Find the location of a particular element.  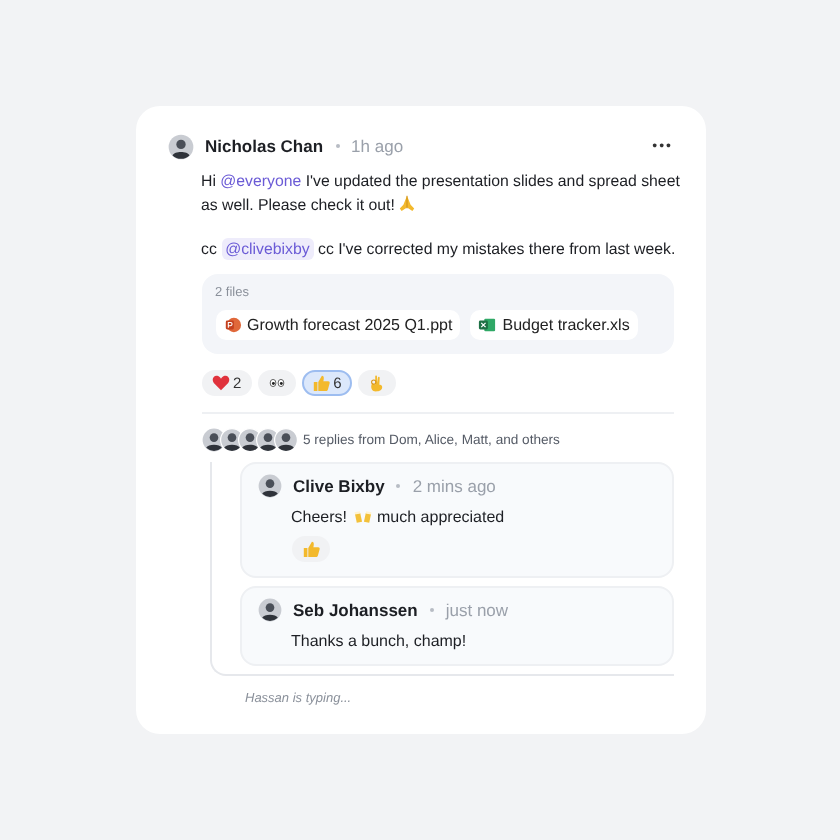

heart-icon is located at coordinates (220, 383).